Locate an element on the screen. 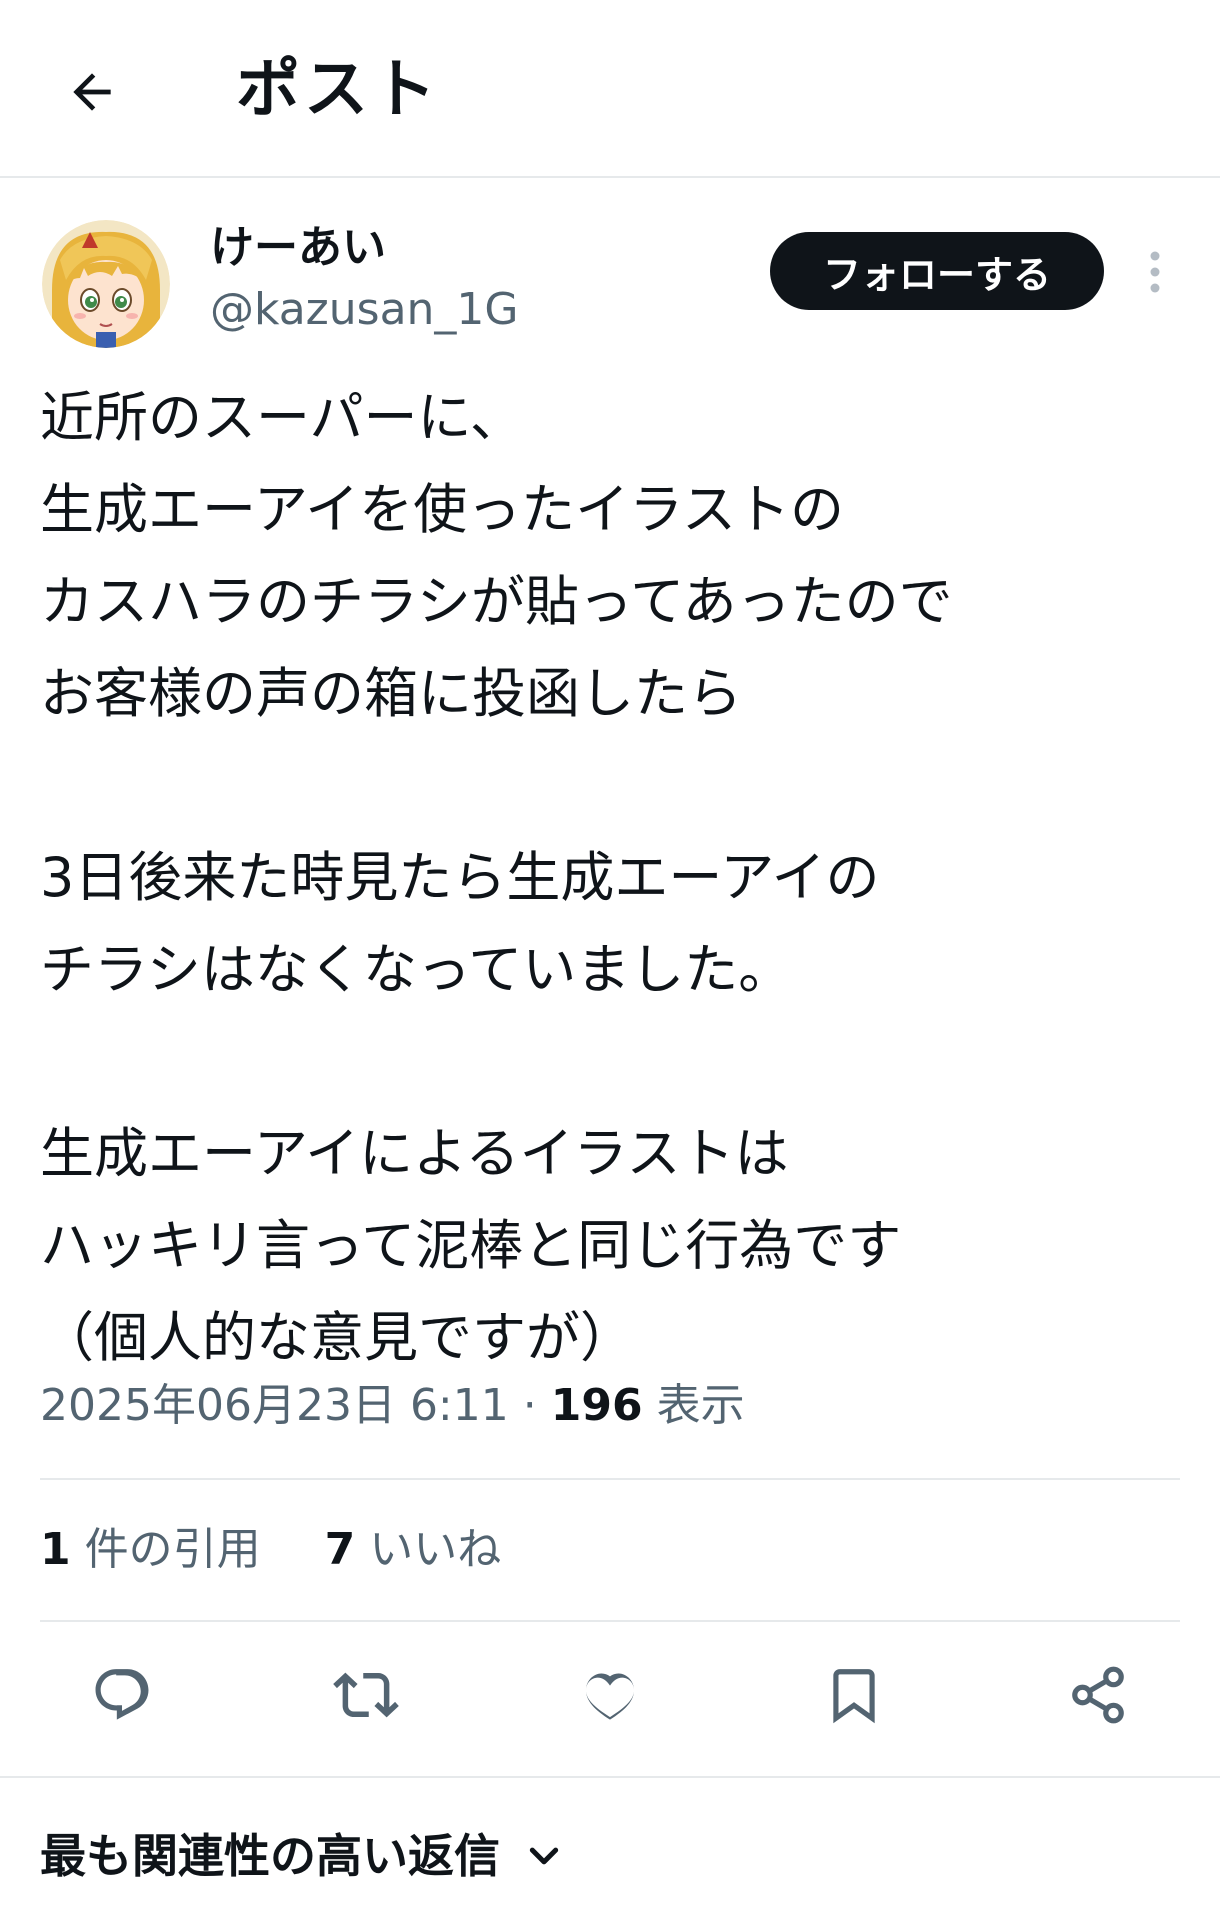 The width and height of the screenshot is (1220, 1912). heart-icon is located at coordinates (610, 1696).